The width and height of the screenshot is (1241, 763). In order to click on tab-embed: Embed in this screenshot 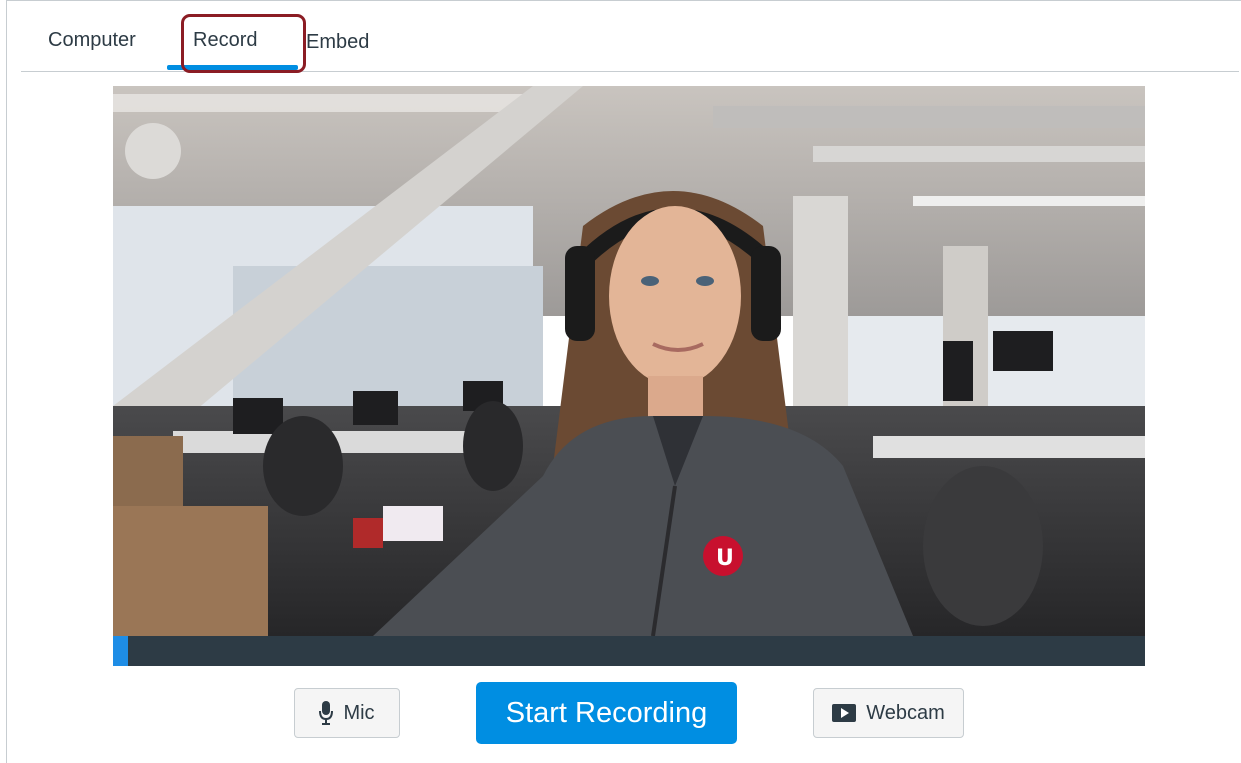, I will do `click(337, 42)`.